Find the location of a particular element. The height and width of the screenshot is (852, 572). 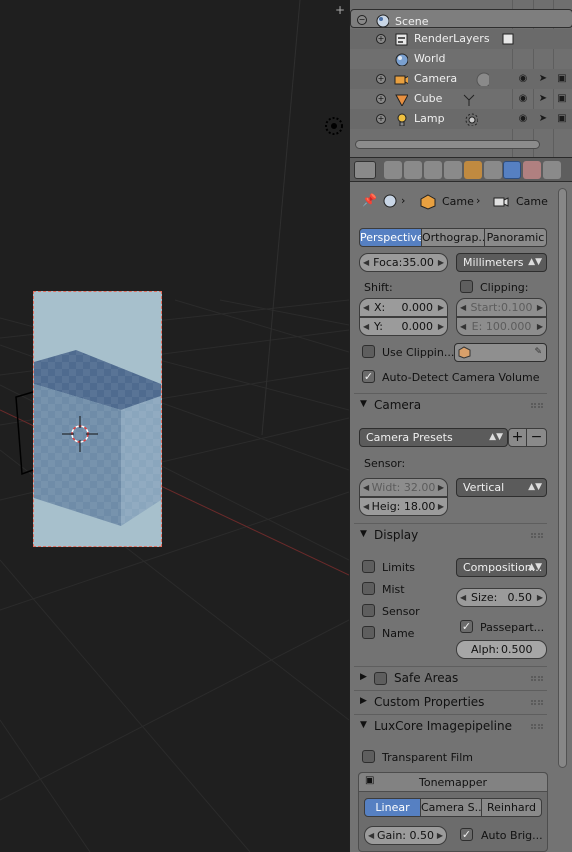

dropdown-arrows-icon: ▲▼ is located at coordinates (496, 437).